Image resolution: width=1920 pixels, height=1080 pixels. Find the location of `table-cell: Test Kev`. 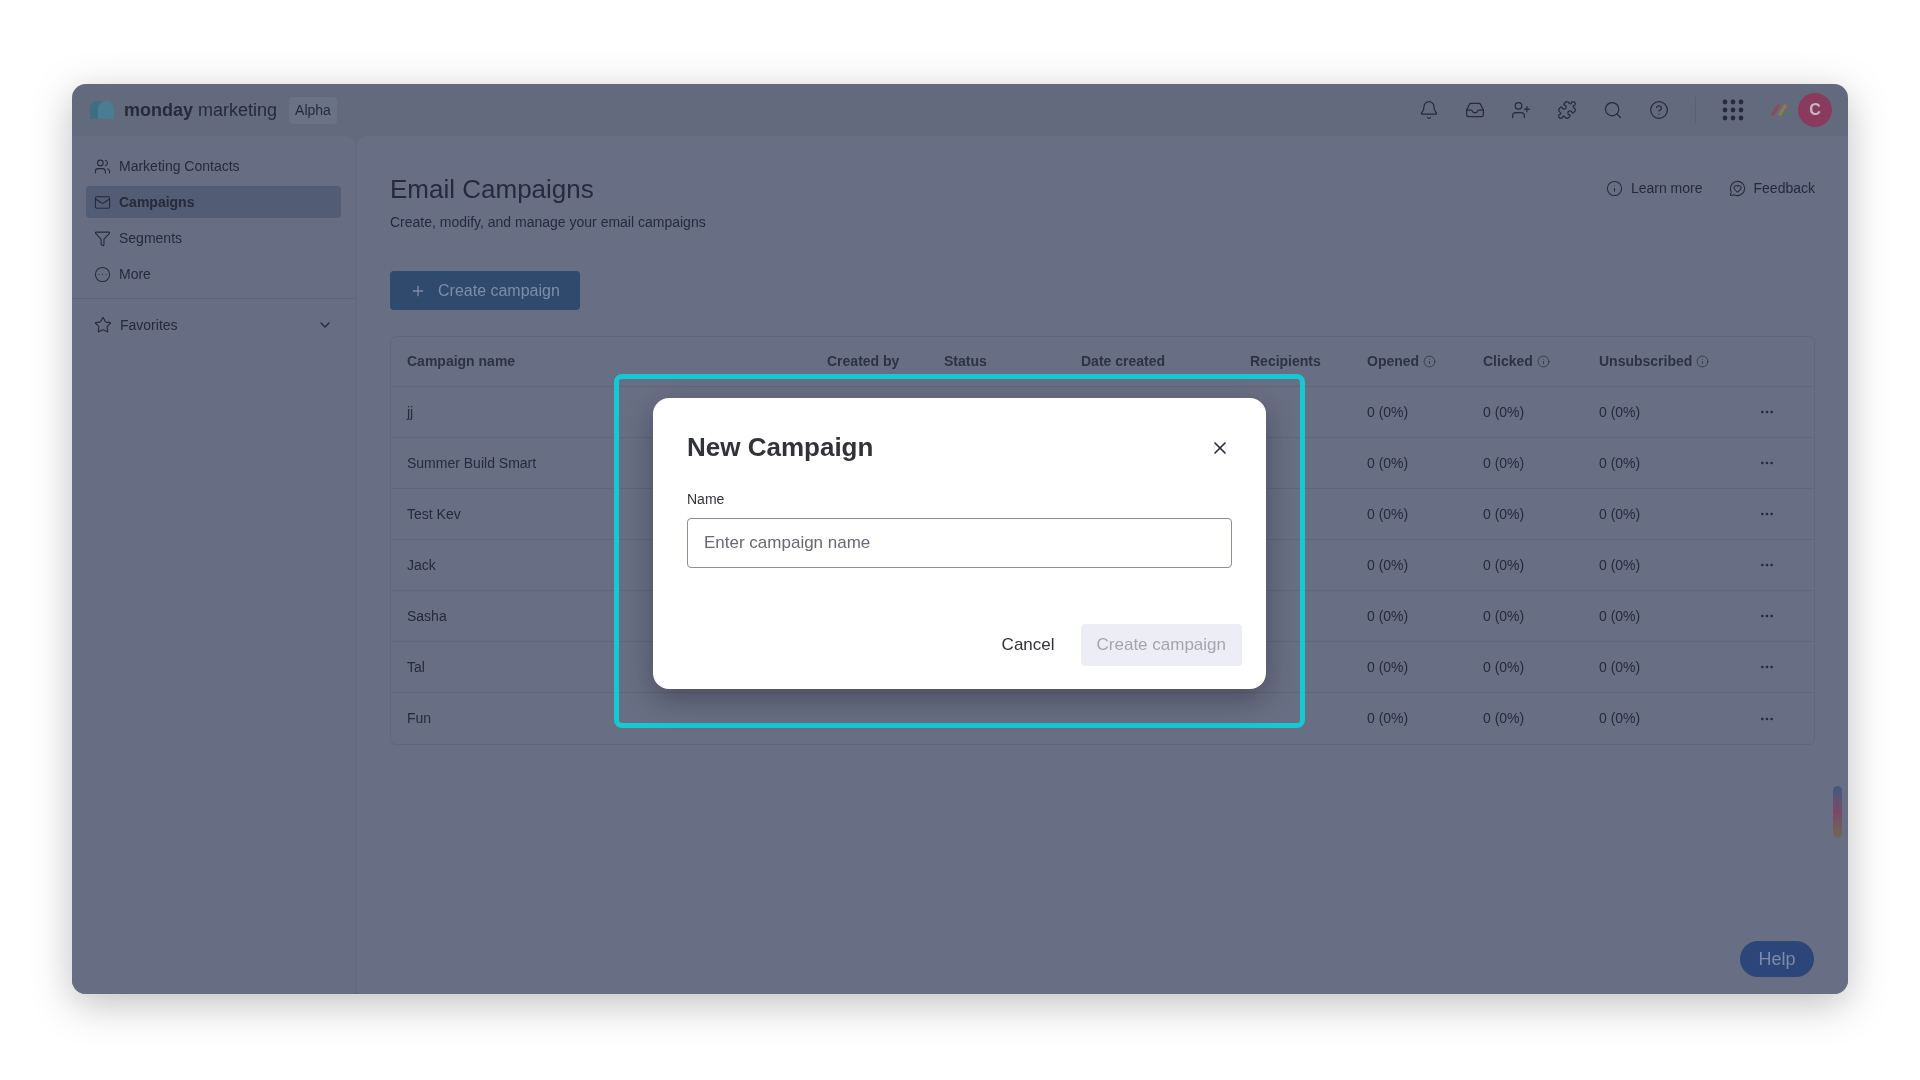

table-cell: Test Kev is located at coordinates (434, 513).